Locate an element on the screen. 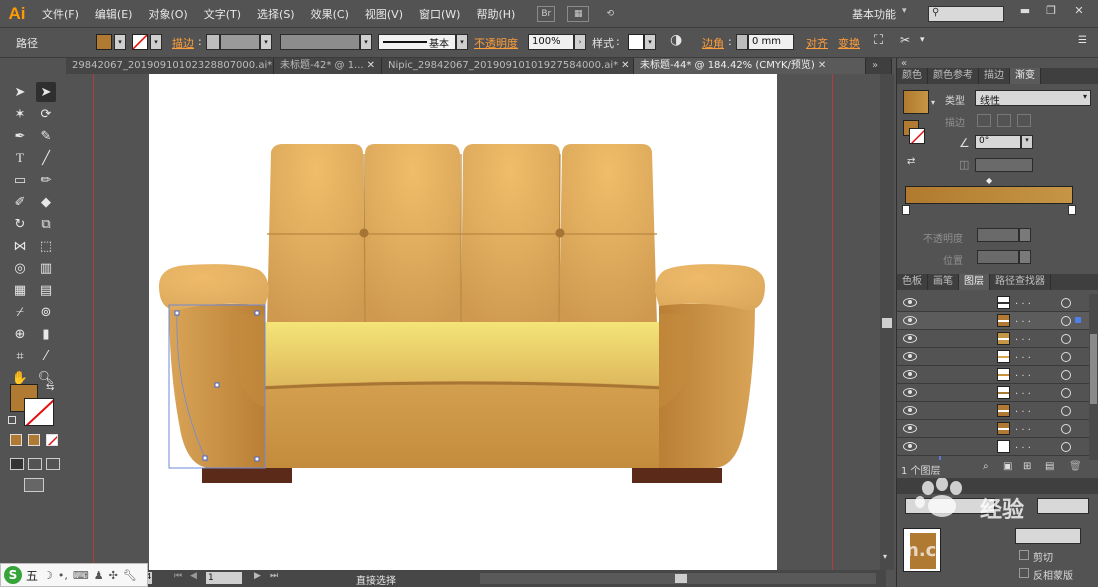  make-mask-button is located at coordinates (1048, 536).